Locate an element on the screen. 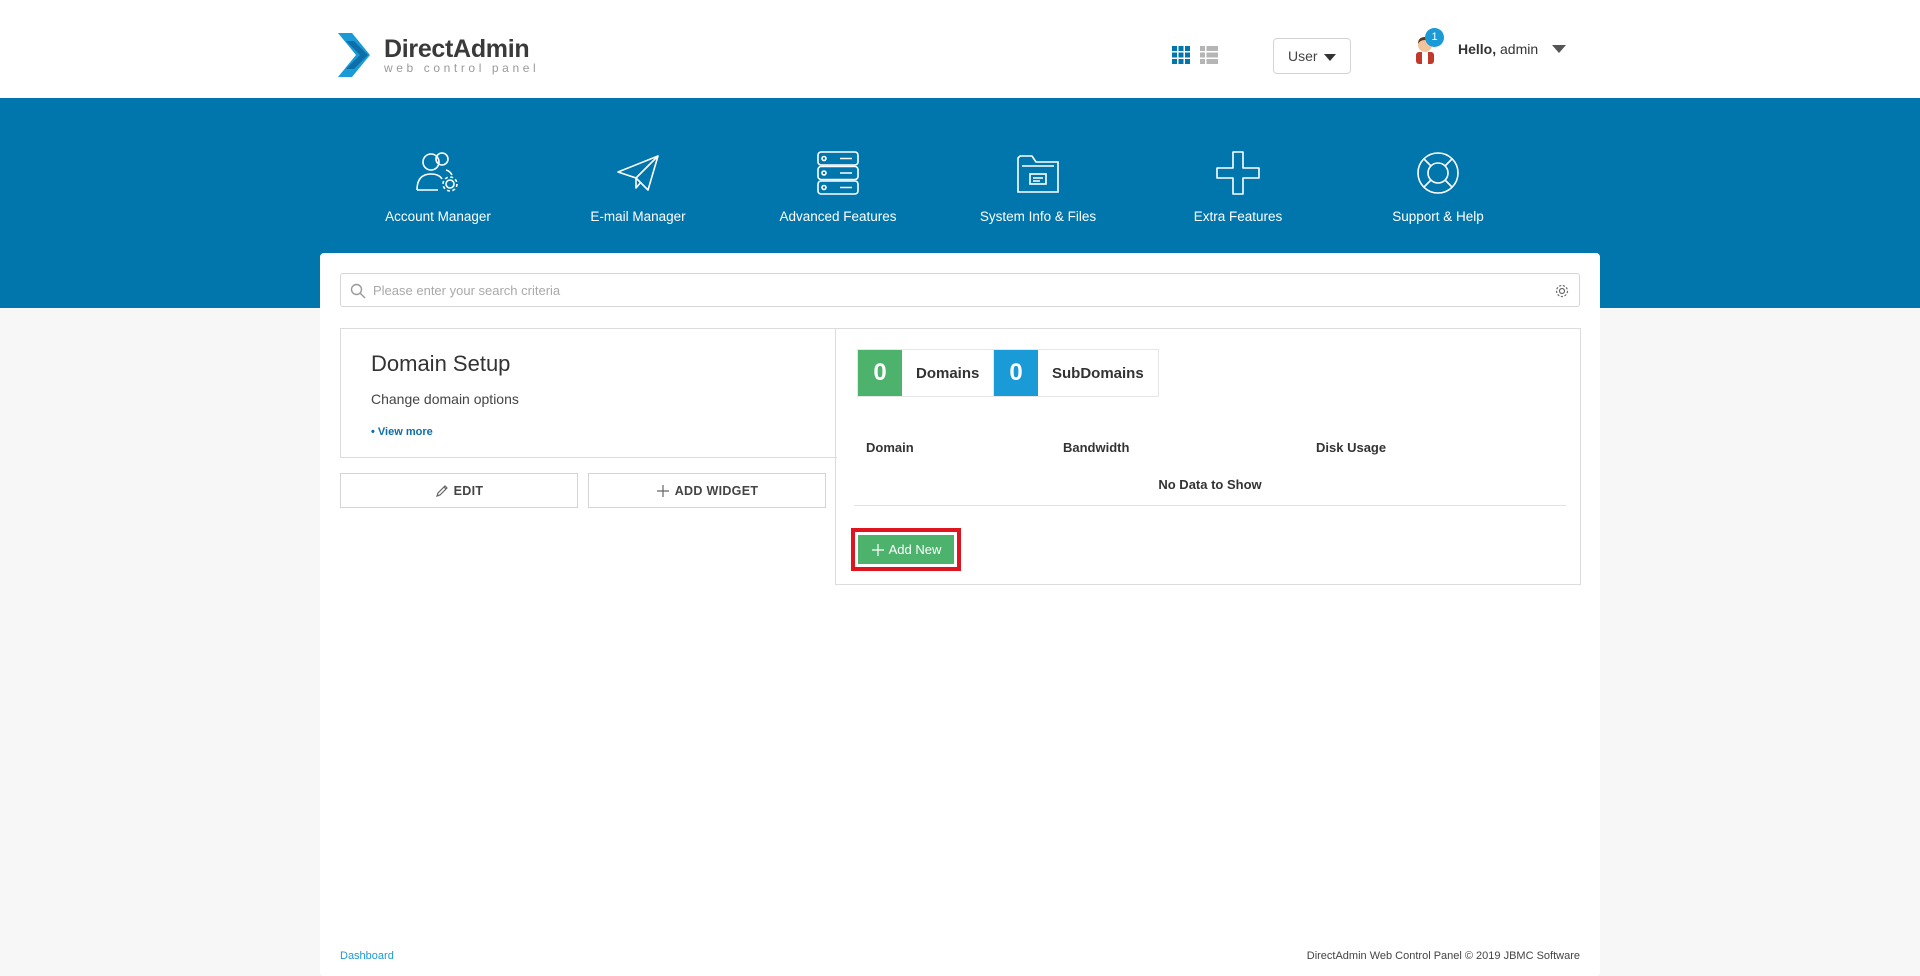 Image resolution: width=1920 pixels, height=976 pixels. logo: DirectAdmin web control panel is located at coordinates (438, 55).